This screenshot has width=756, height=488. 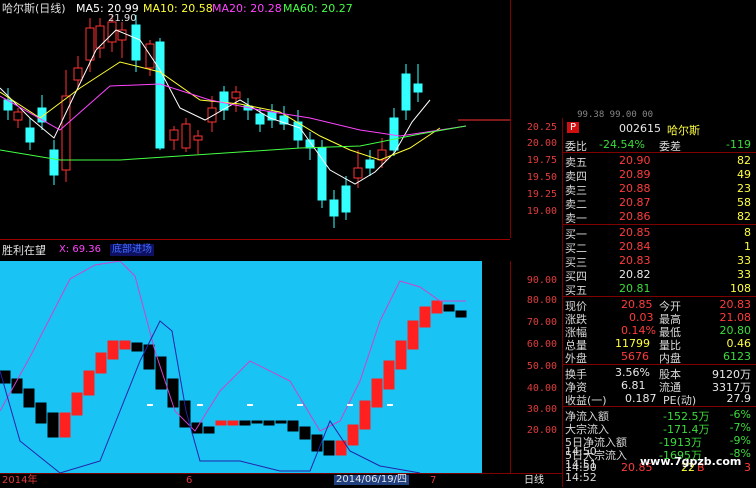 I want to click on flow-pct: -7%, so click(x=740, y=427).